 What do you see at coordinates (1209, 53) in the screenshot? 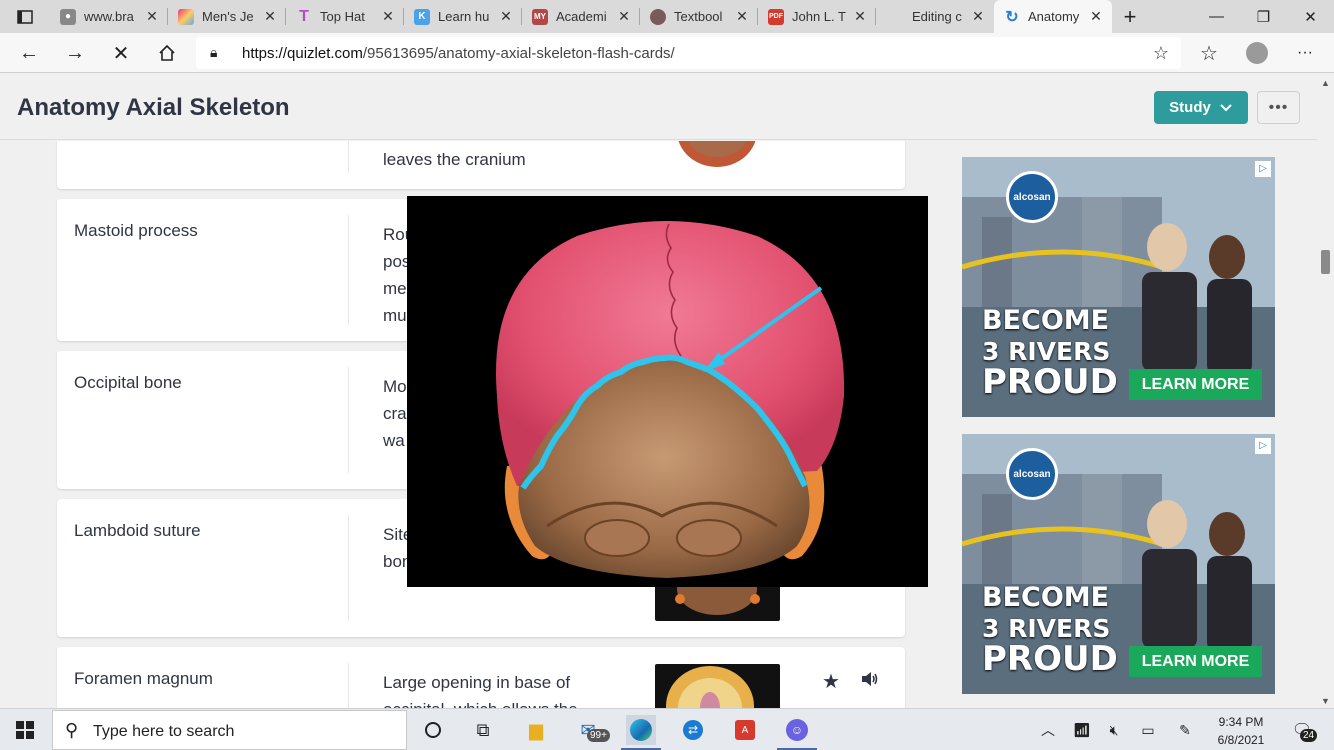
I see `favorites-icon: ☆` at bounding box center [1209, 53].